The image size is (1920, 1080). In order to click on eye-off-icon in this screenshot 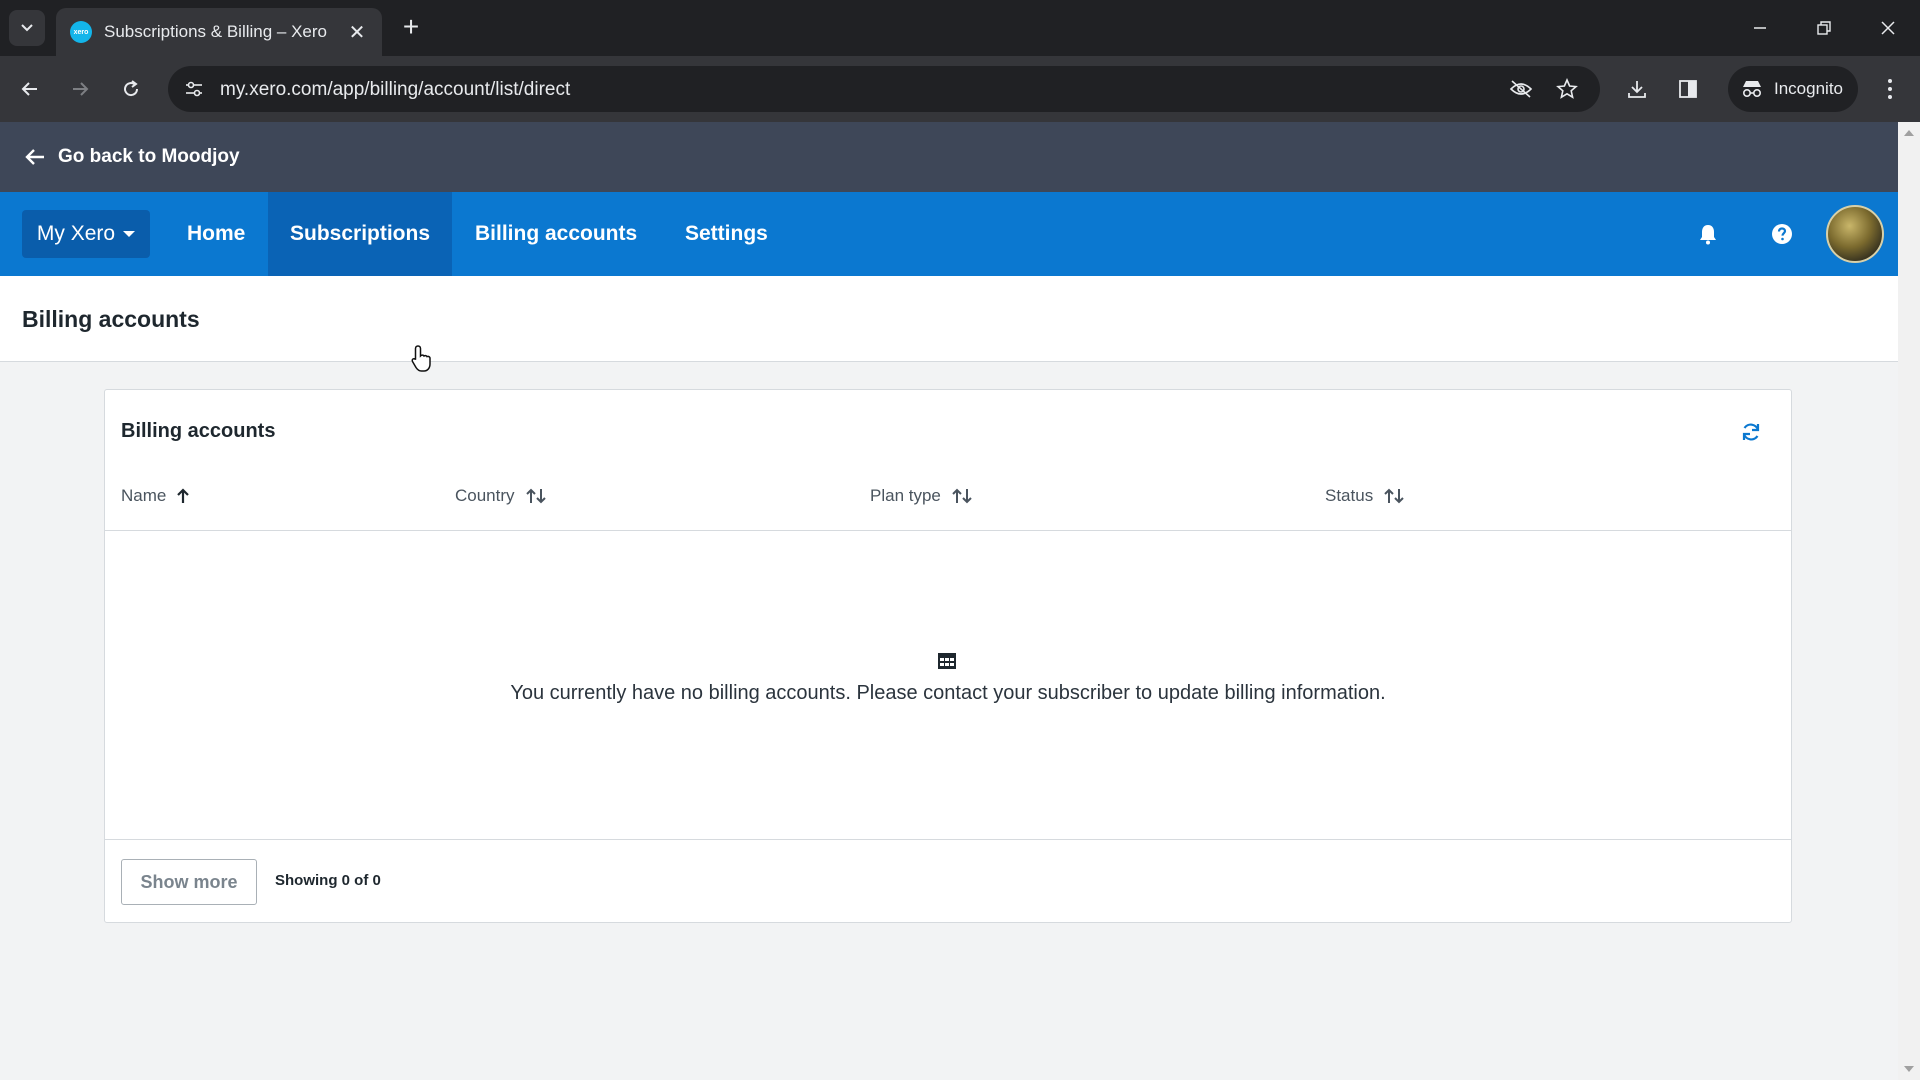, I will do `click(1521, 89)`.